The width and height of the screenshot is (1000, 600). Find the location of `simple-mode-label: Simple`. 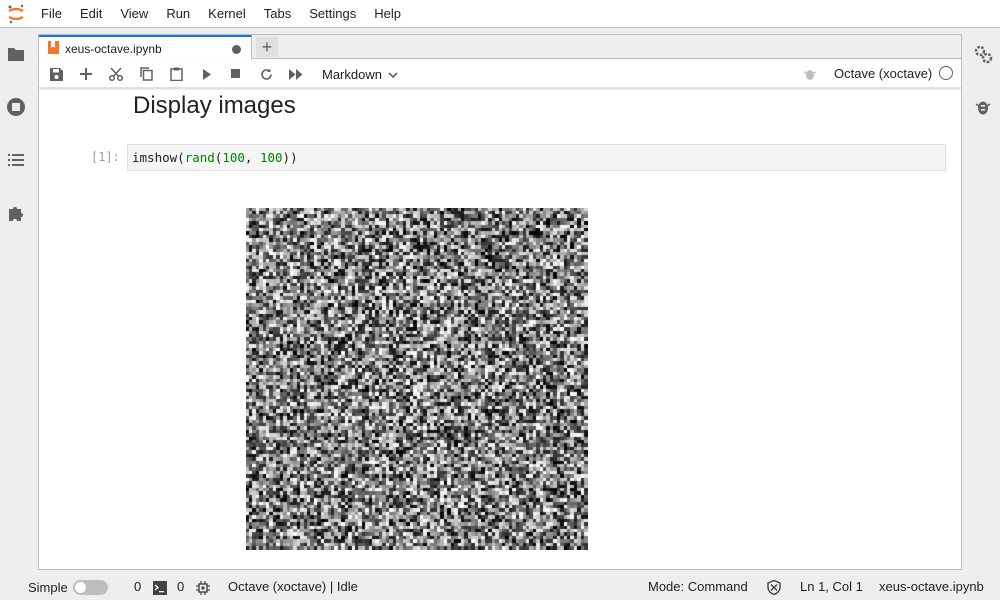

simple-mode-label: Simple is located at coordinates (48, 587).